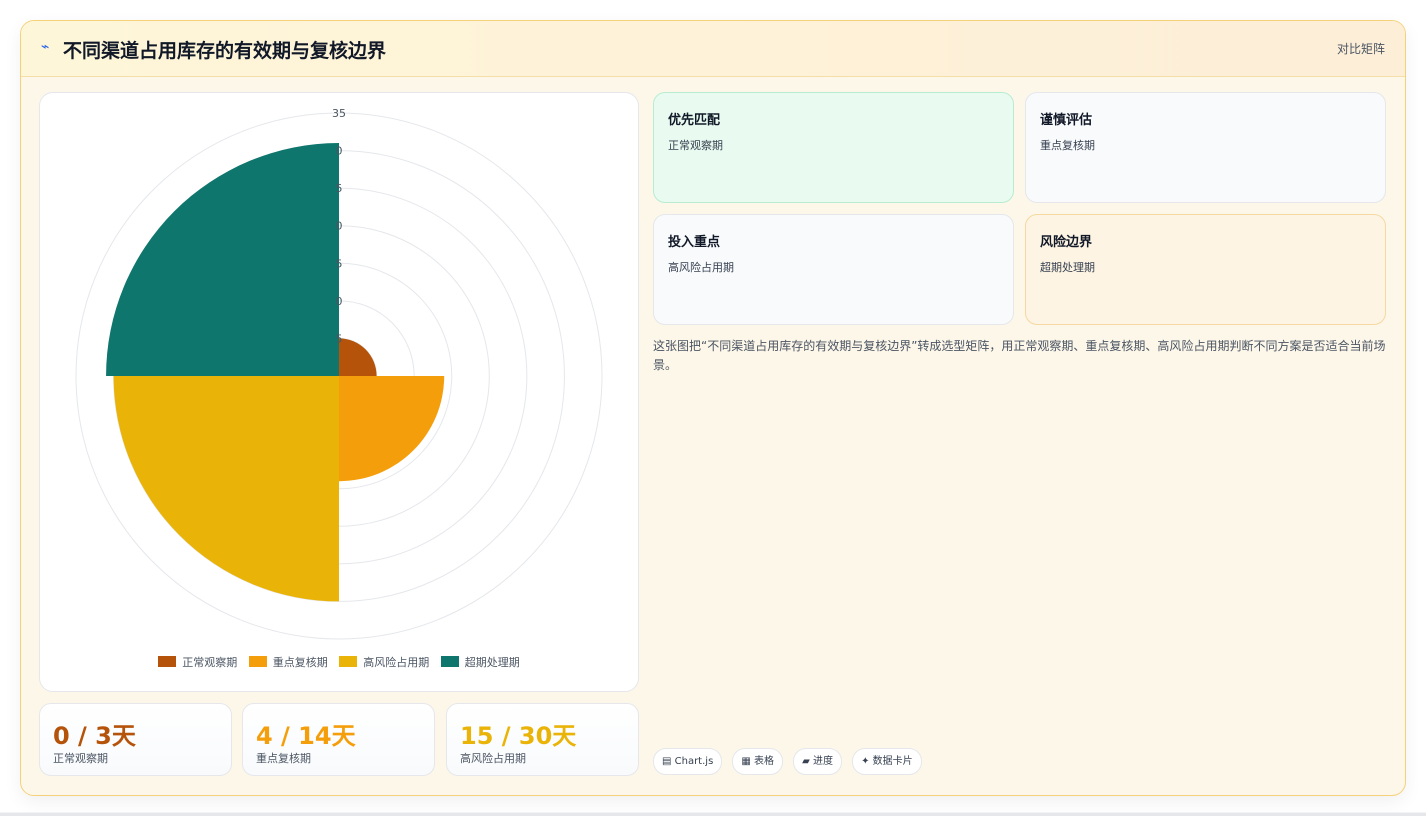 This screenshot has height=816, width=1426. Describe the element at coordinates (283, 758) in the screenshot. I see `stat-label: 重点复核期` at that location.